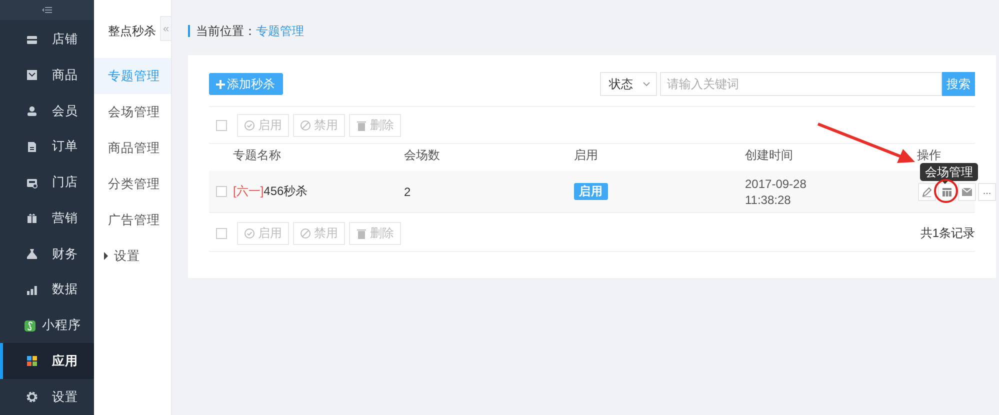 This screenshot has height=415, width=999. I want to click on plus-icon, so click(220, 84).